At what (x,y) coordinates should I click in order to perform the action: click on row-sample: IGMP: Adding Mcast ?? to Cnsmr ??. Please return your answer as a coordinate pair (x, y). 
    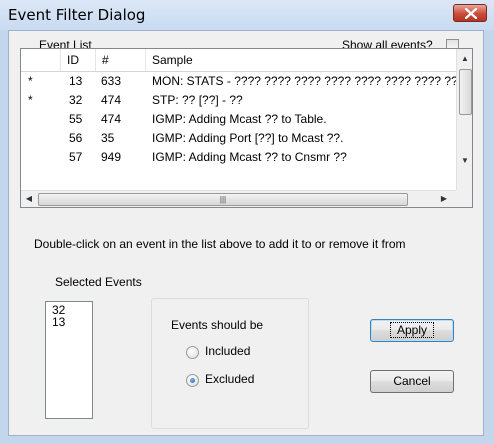
    Looking at the image, I should click on (249, 157).